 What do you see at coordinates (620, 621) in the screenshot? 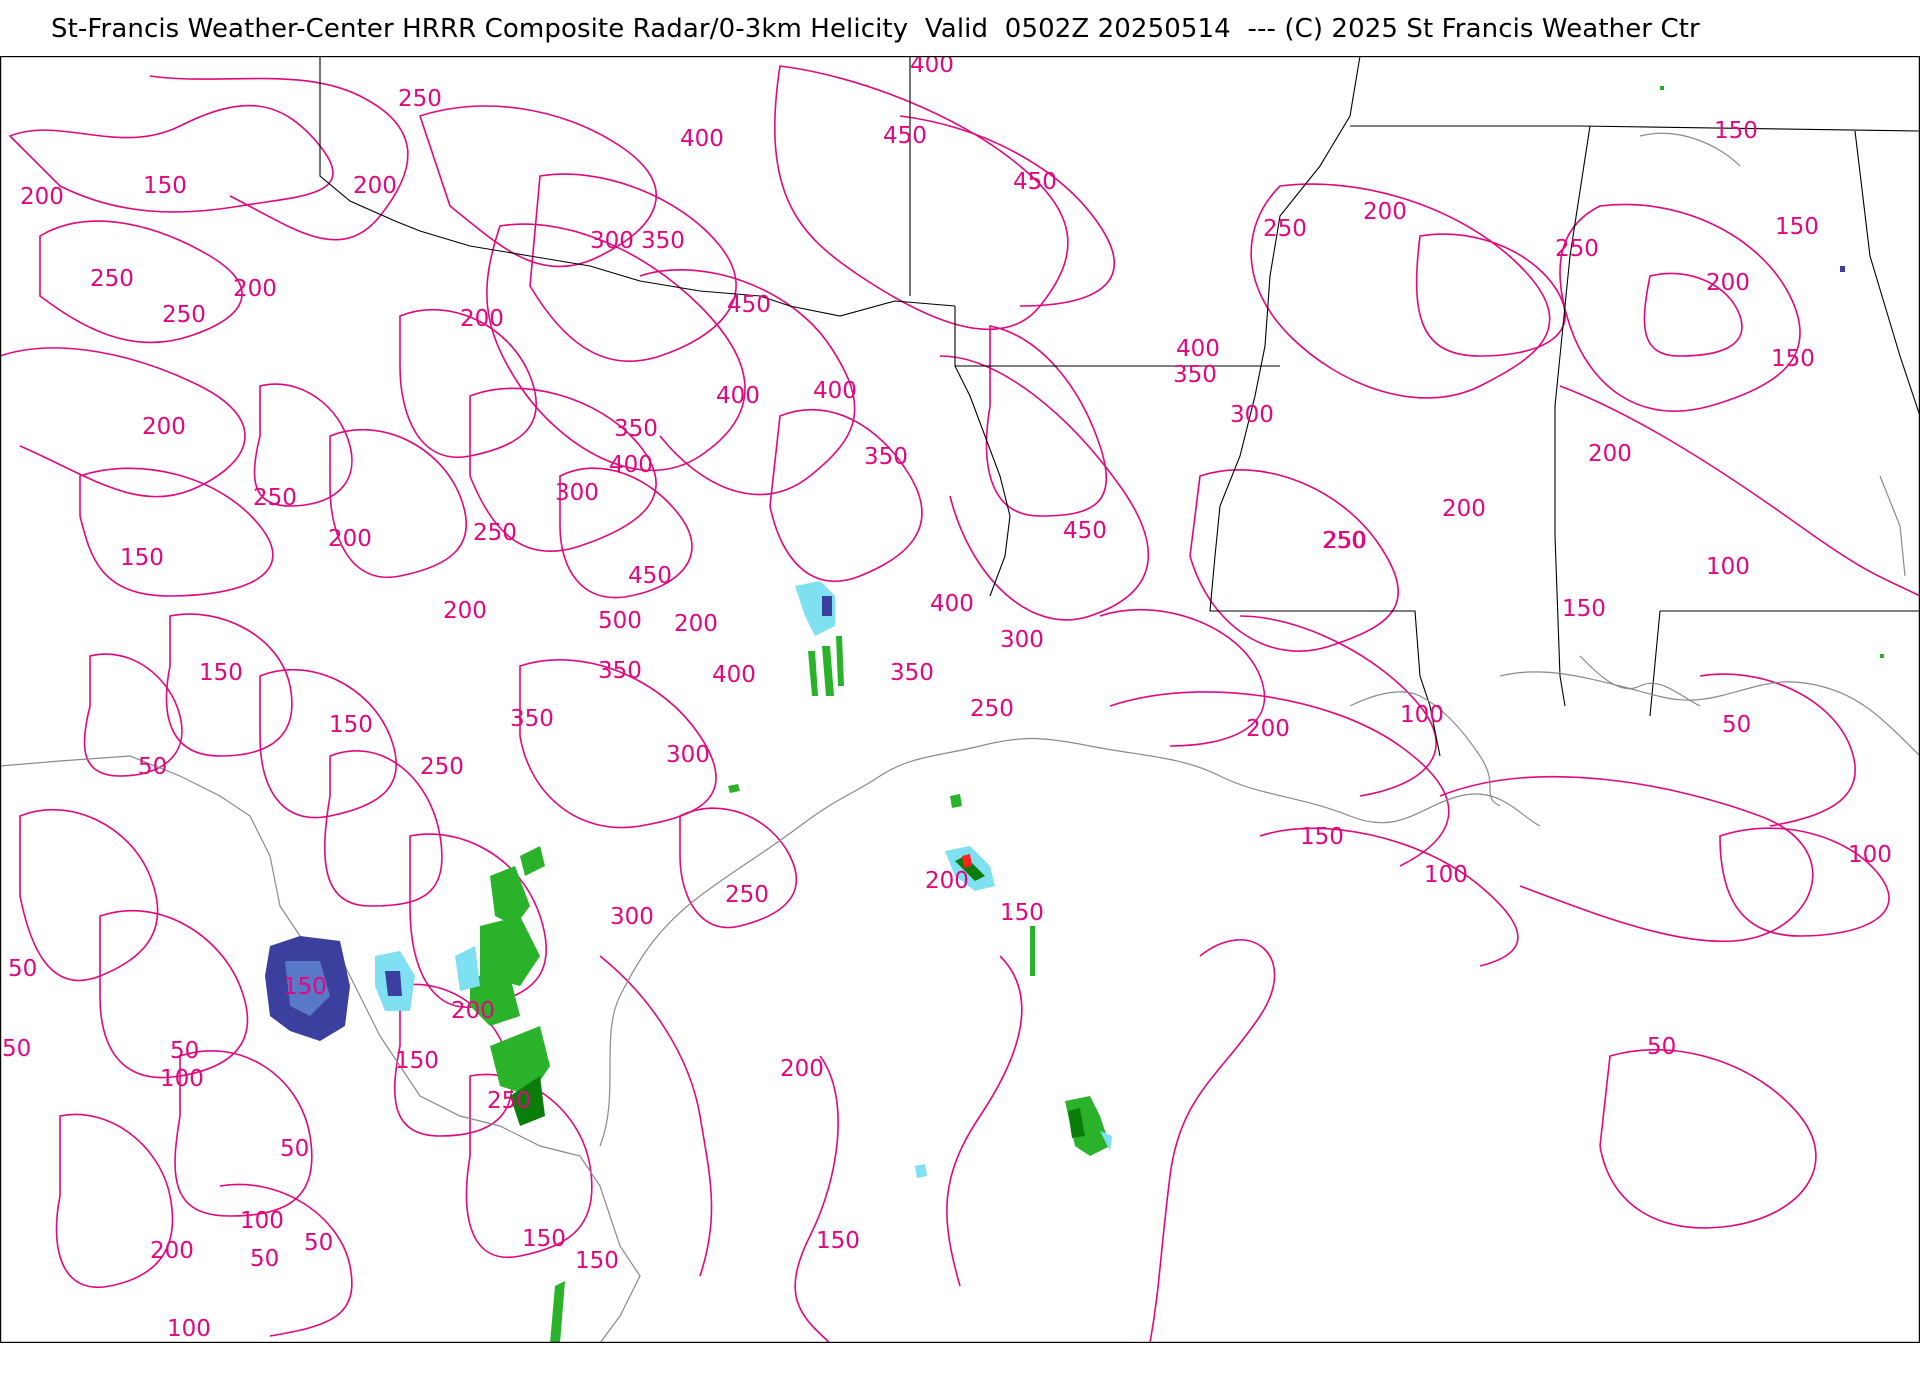
I see `contour-label: 500` at bounding box center [620, 621].